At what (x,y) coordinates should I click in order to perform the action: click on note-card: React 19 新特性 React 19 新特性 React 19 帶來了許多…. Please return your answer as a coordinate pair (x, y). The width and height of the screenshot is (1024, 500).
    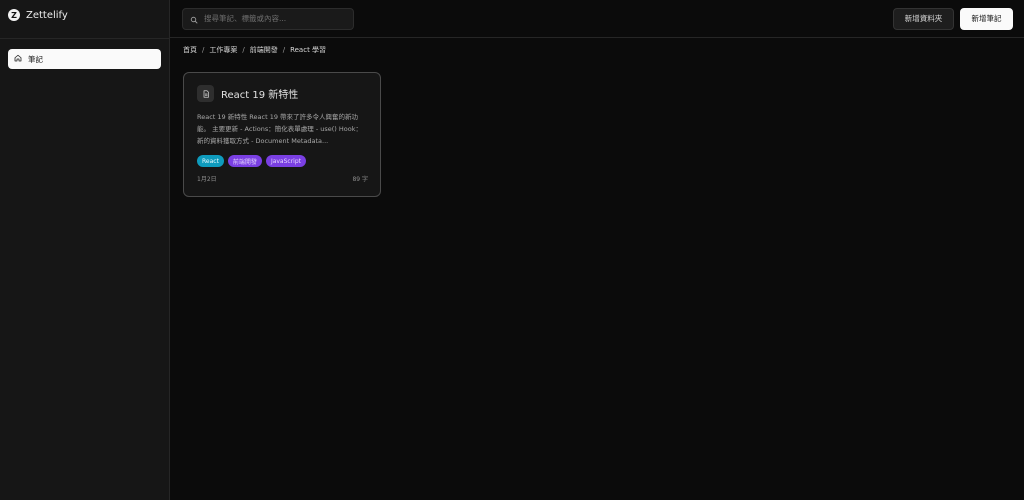
    Looking at the image, I should click on (282, 134).